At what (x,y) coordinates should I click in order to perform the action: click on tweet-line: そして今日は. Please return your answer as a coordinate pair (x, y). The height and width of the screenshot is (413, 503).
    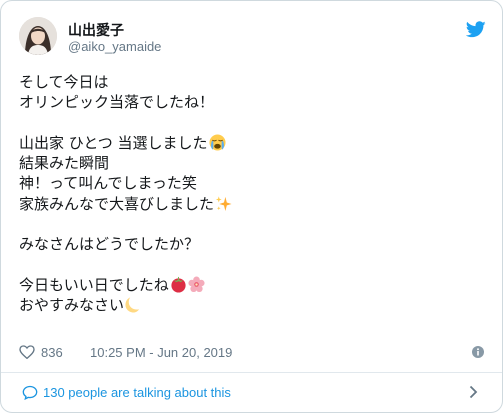
    Looking at the image, I should click on (64, 82).